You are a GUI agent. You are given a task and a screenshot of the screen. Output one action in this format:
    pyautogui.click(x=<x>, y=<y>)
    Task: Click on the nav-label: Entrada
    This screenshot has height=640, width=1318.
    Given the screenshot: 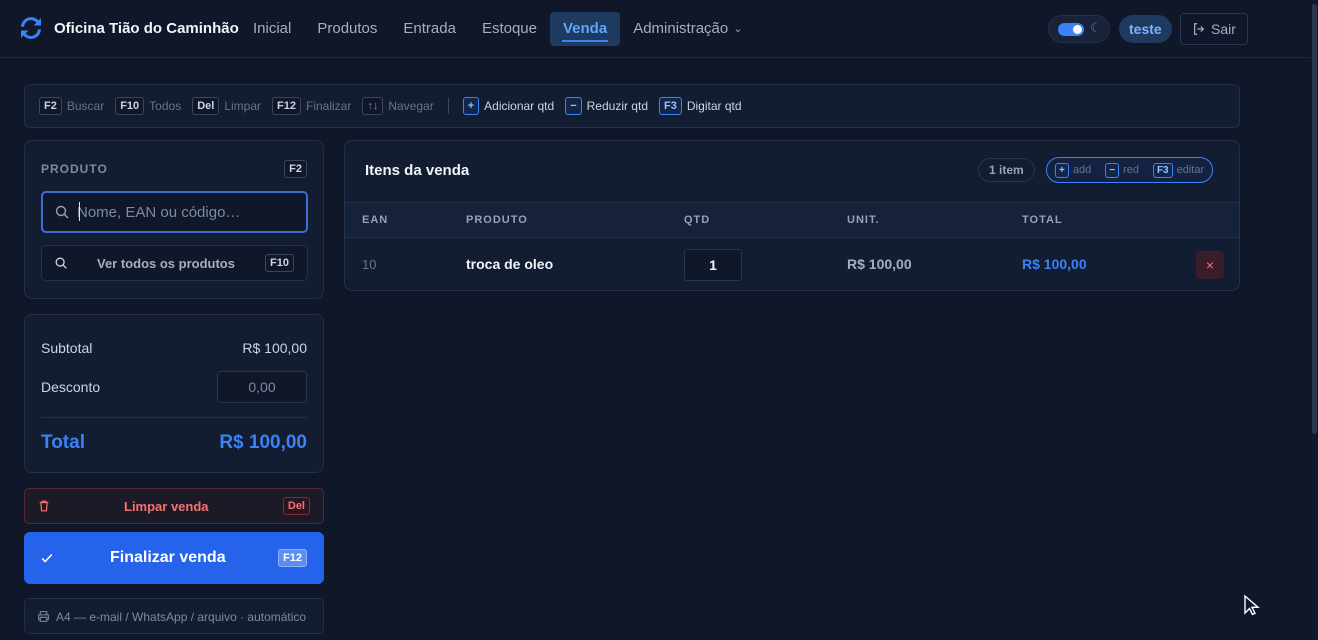 What is the action you would take?
    pyautogui.click(x=429, y=28)
    